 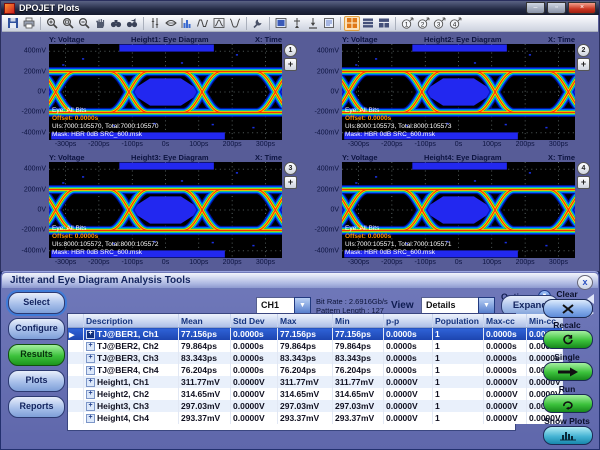 I want to click on recalc-button, so click(x=568, y=339).